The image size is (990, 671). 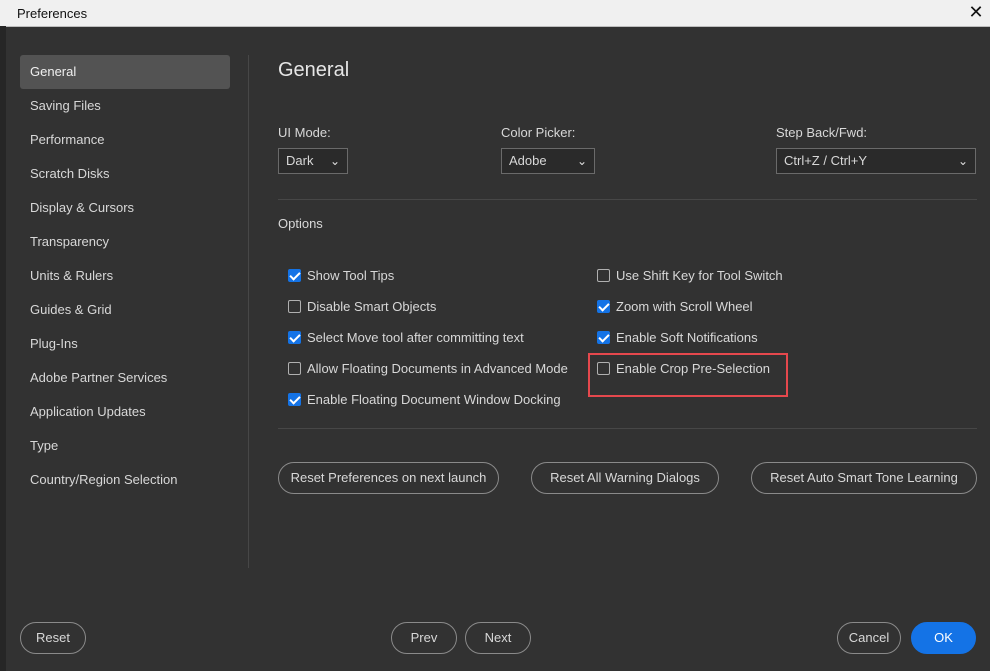 I want to click on step-back-value: Ctrl+Z / Ctrl+Y, so click(x=826, y=160).